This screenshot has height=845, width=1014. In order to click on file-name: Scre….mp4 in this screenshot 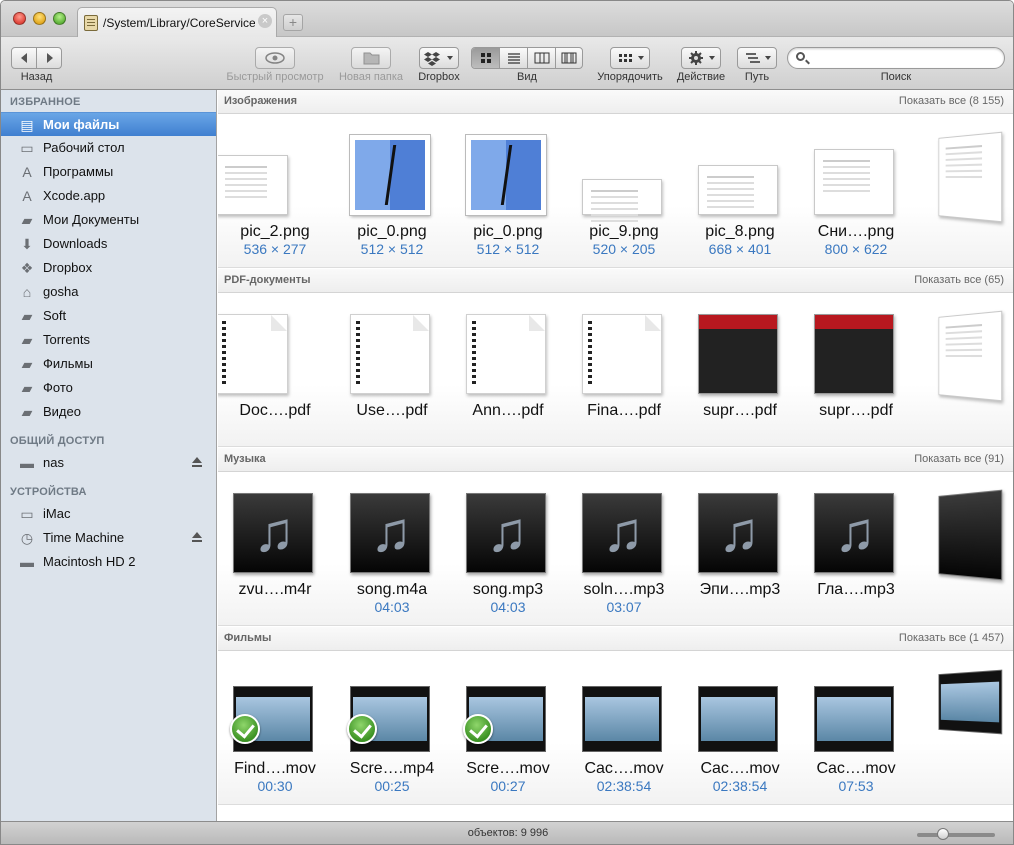, I will do `click(392, 768)`.